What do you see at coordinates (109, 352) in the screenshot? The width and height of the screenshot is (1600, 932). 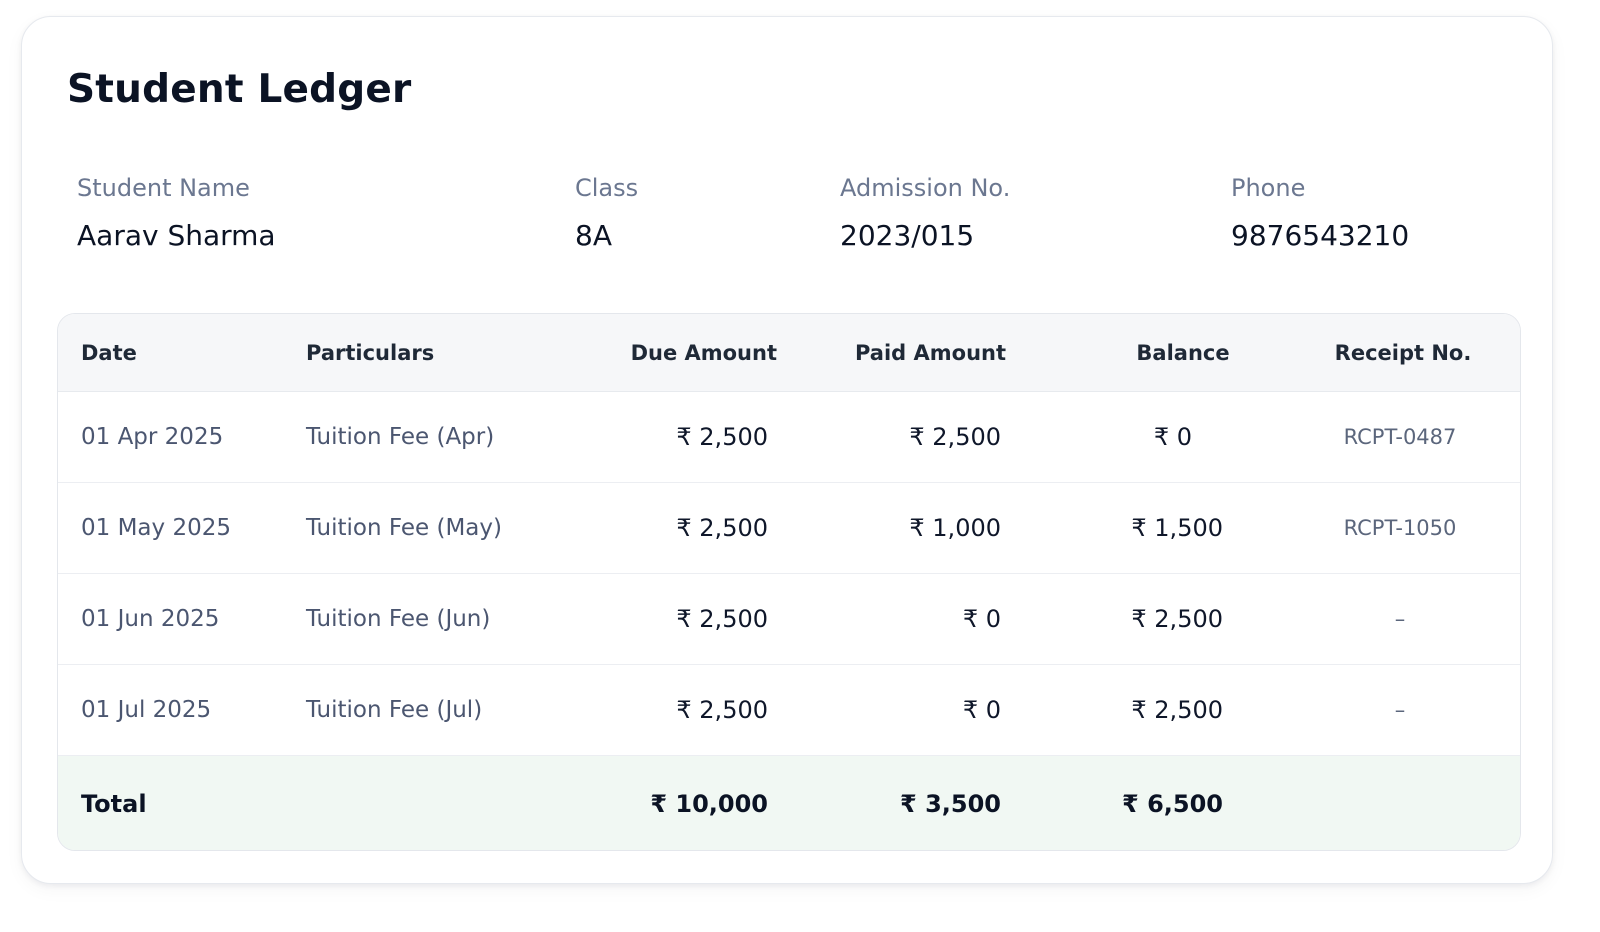 I see `header-date: Date` at bounding box center [109, 352].